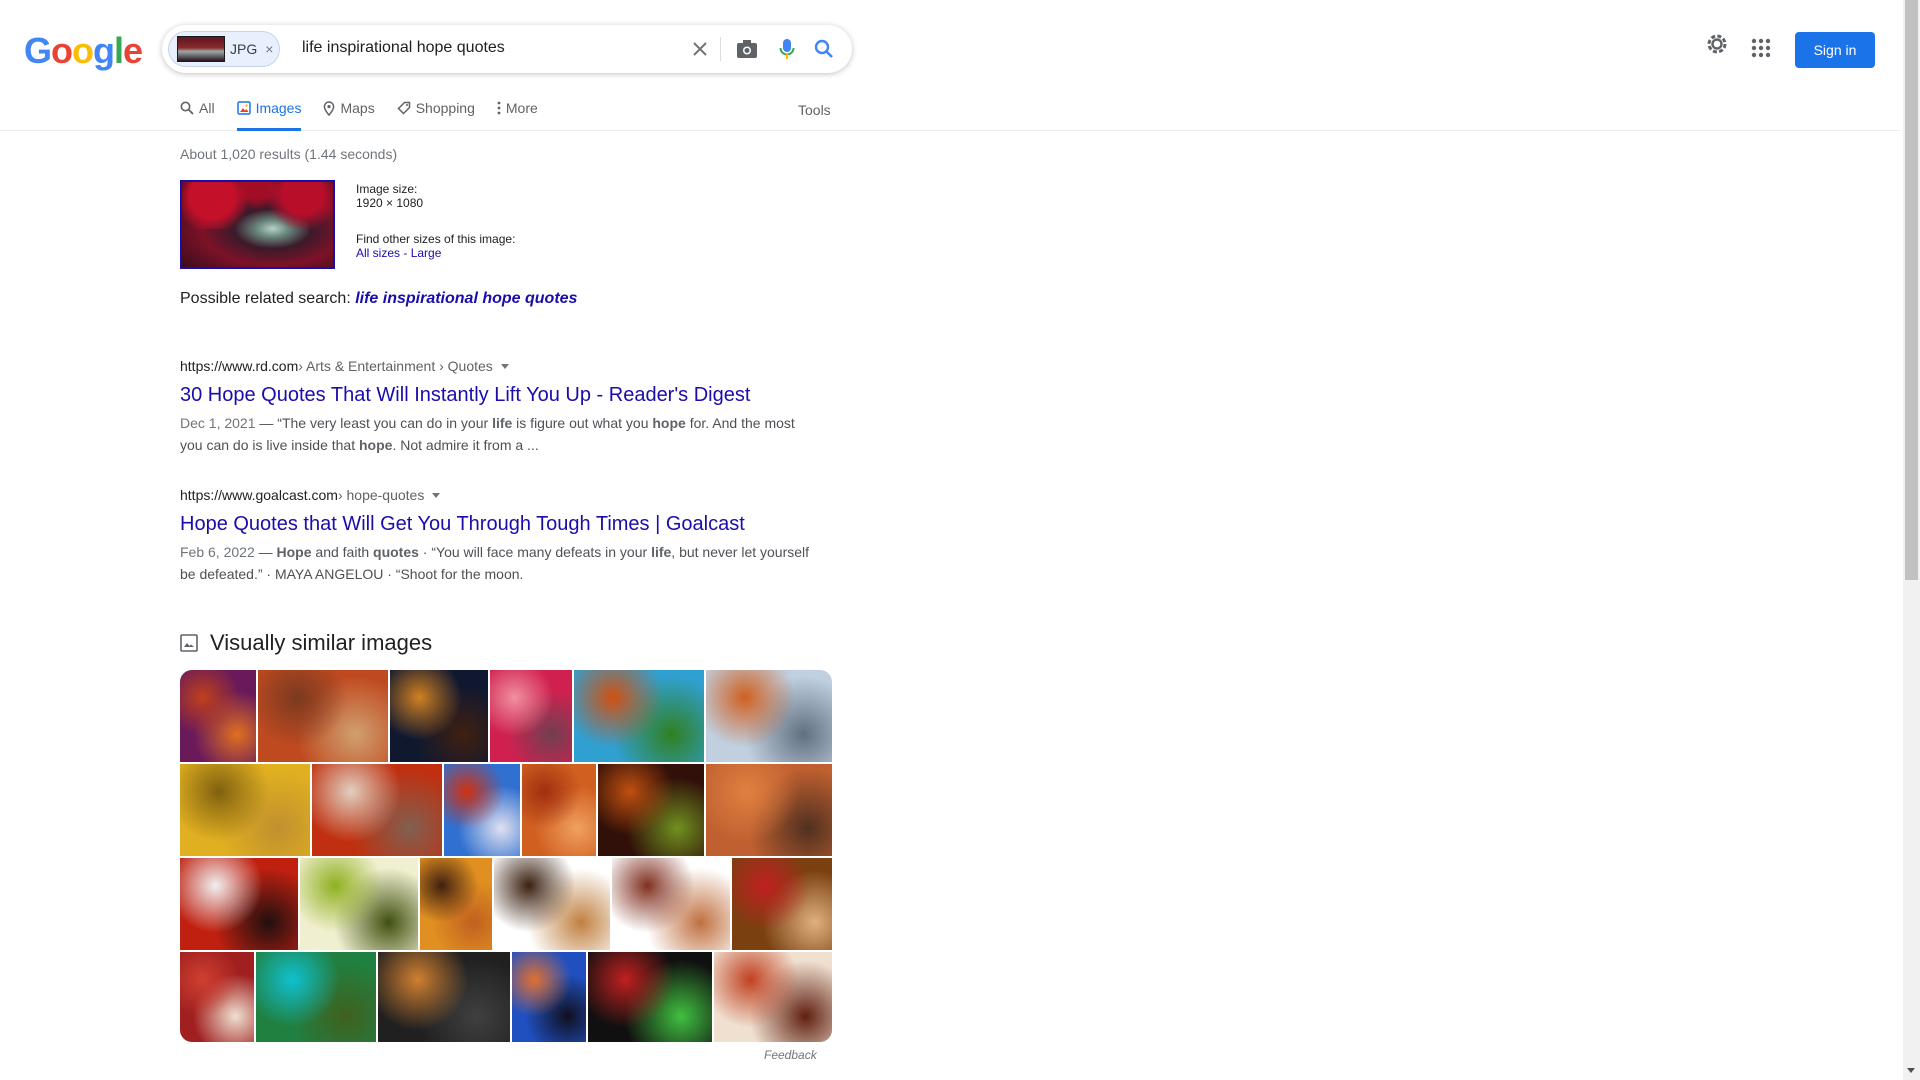  I want to click on image-icon, so click(243, 108).